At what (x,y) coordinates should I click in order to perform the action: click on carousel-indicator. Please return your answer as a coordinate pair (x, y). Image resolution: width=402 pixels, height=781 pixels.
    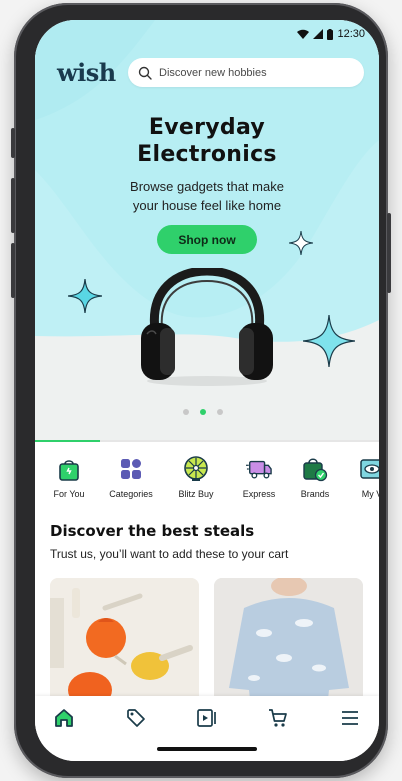
    Looking at the image, I should click on (203, 412).